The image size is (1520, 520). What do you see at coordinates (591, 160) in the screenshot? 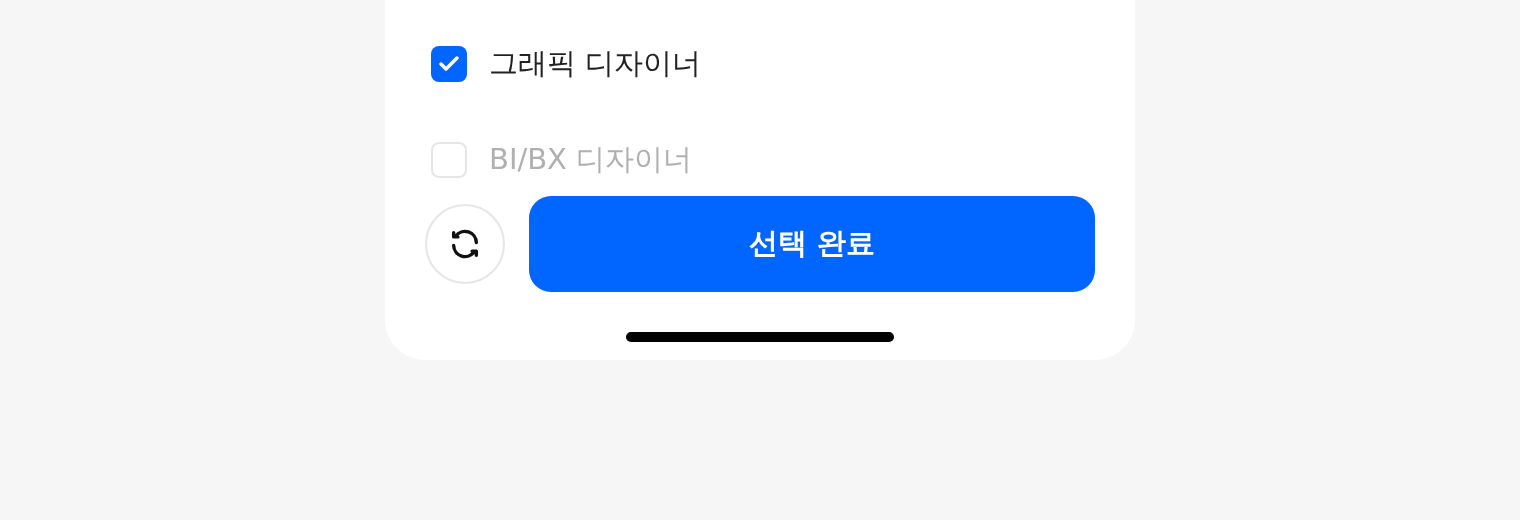
I see `option-label: BI/BX 디자이너` at bounding box center [591, 160].